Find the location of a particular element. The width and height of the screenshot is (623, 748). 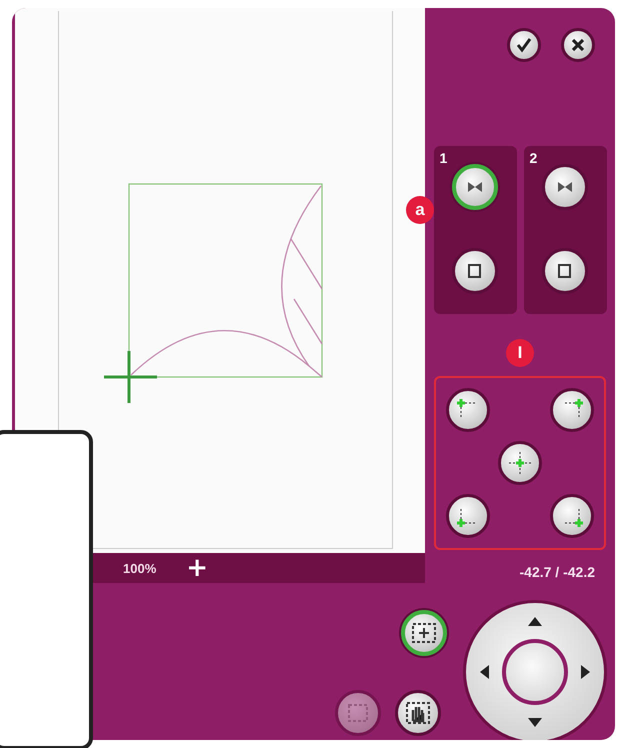

close-button is located at coordinates (578, 45).